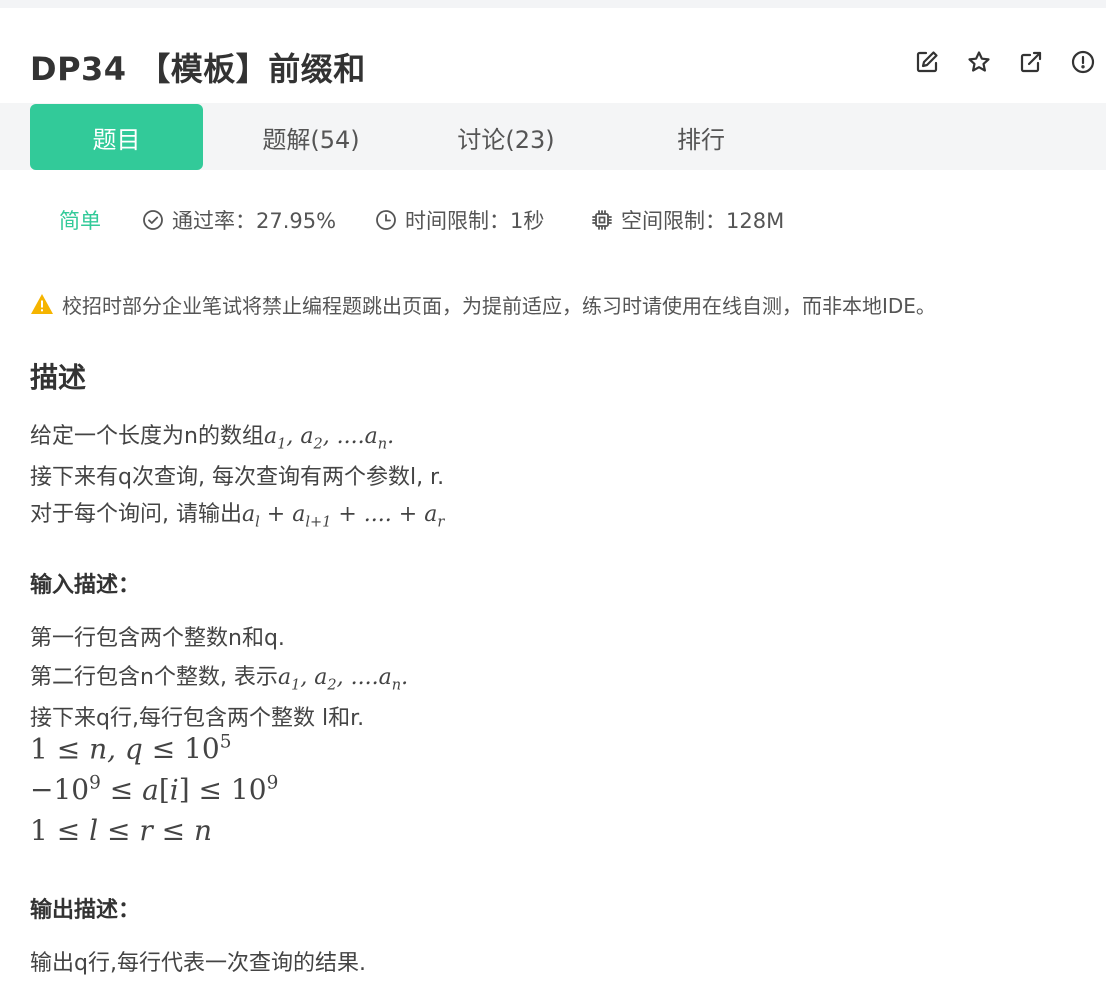 Image resolution: width=1106 pixels, height=981 pixels. I want to click on memory-limit: 空间限制：128M, so click(687, 220).